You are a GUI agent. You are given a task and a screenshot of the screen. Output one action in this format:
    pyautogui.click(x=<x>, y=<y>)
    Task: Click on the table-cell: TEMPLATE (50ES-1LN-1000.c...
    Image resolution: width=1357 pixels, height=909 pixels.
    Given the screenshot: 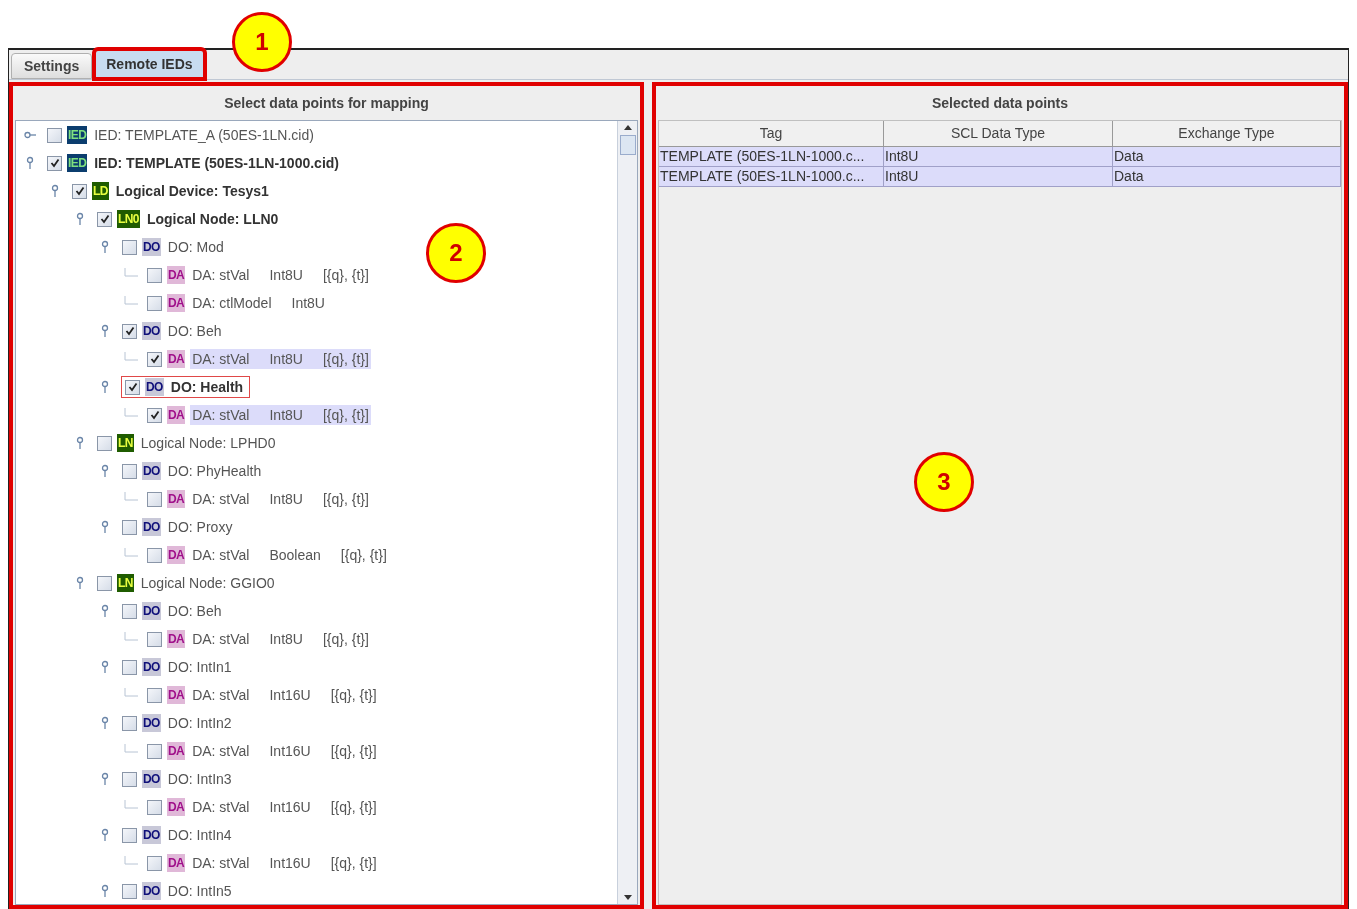 What is the action you would take?
    pyautogui.click(x=771, y=156)
    